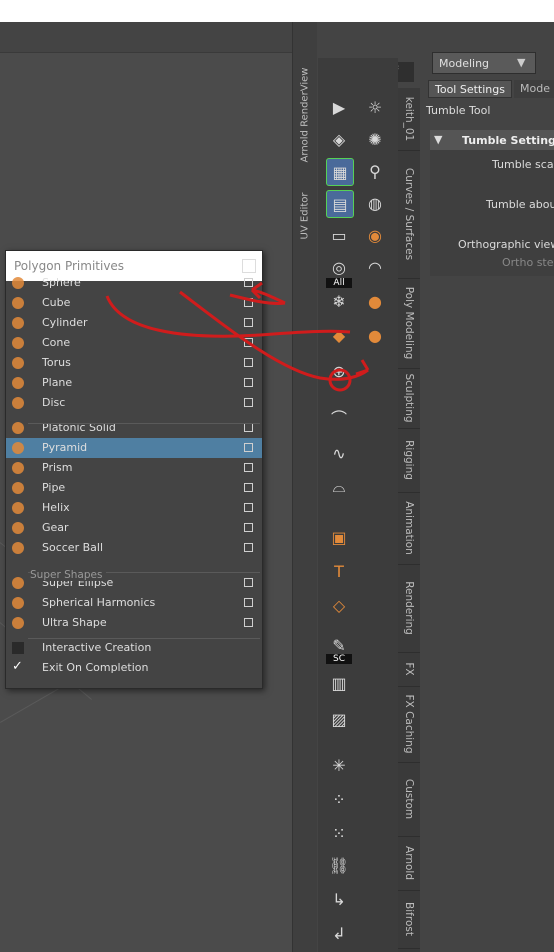 This screenshot has height=952, width=554. What do you see at coordinates (237, 336) in the screenshot?
I see `red-annotation-layer` at bounding box center [237, 336].